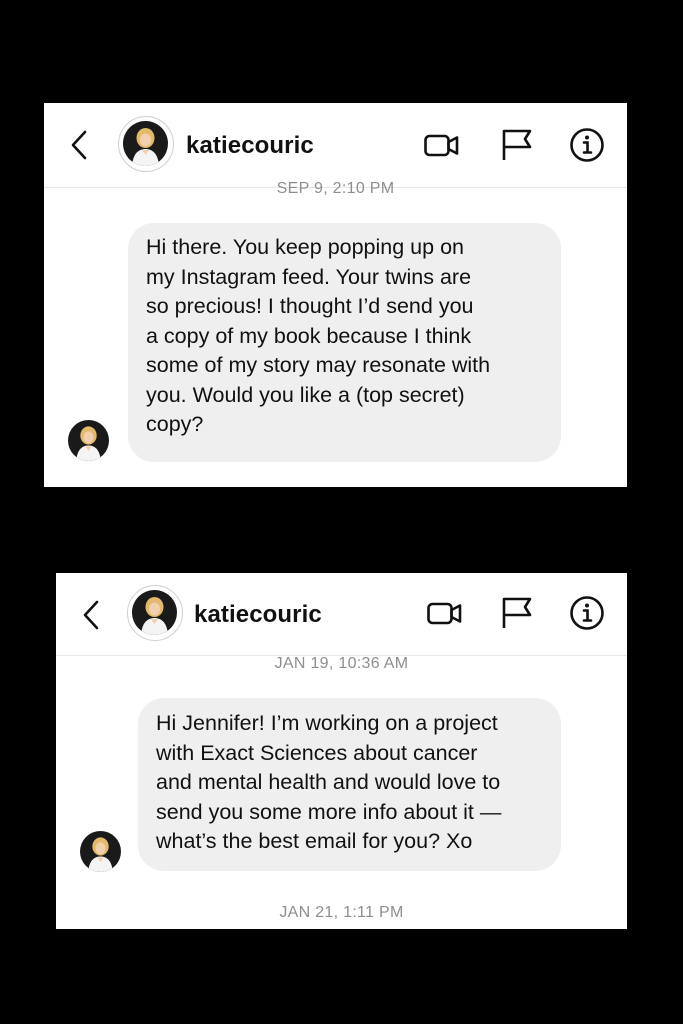  Describe the element at coordinates (335, 188) in the screenshot. I see `message-timestamp: SEP 9, 2:10 PM` at that location.